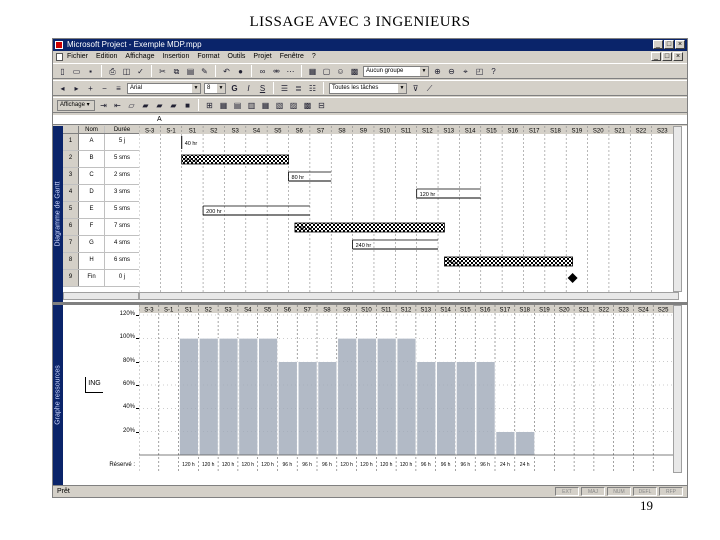 The width and height of the screenshot is (720, 540). Describe the element at coordinates (678, 56) in the screenshot. I see `doc-close-button: ×` at that location.